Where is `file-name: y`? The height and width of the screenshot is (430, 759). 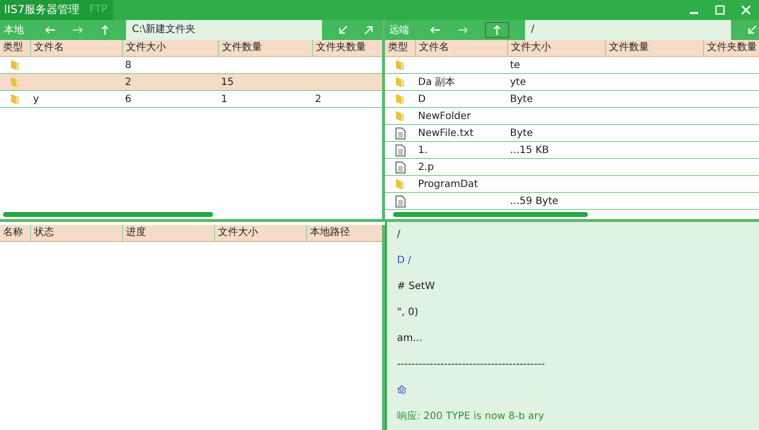
file-name: y is located at coordinates (36, 99).